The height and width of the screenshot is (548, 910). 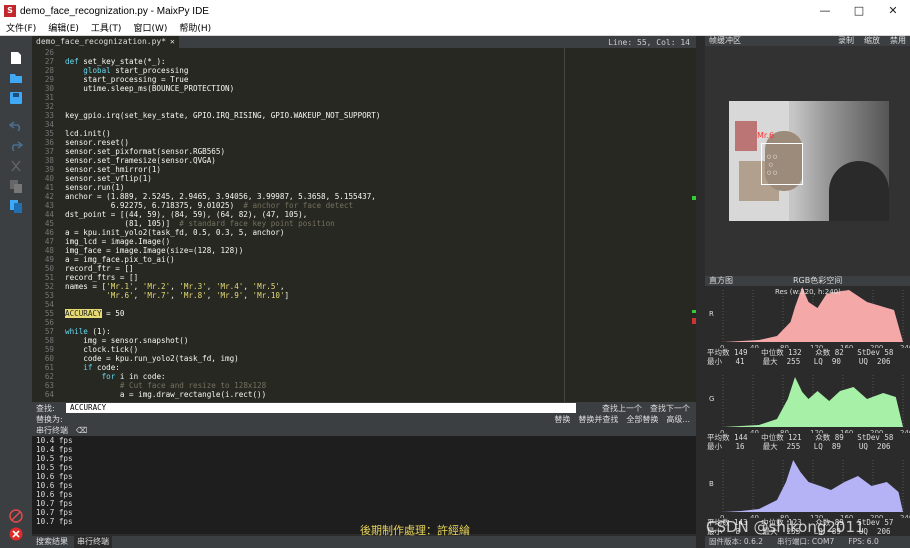 What do you see at coordinates (863, 541) in the screenshot?
I see `fps-readout: FPS: 6.0` at bounding box center [863, 541].